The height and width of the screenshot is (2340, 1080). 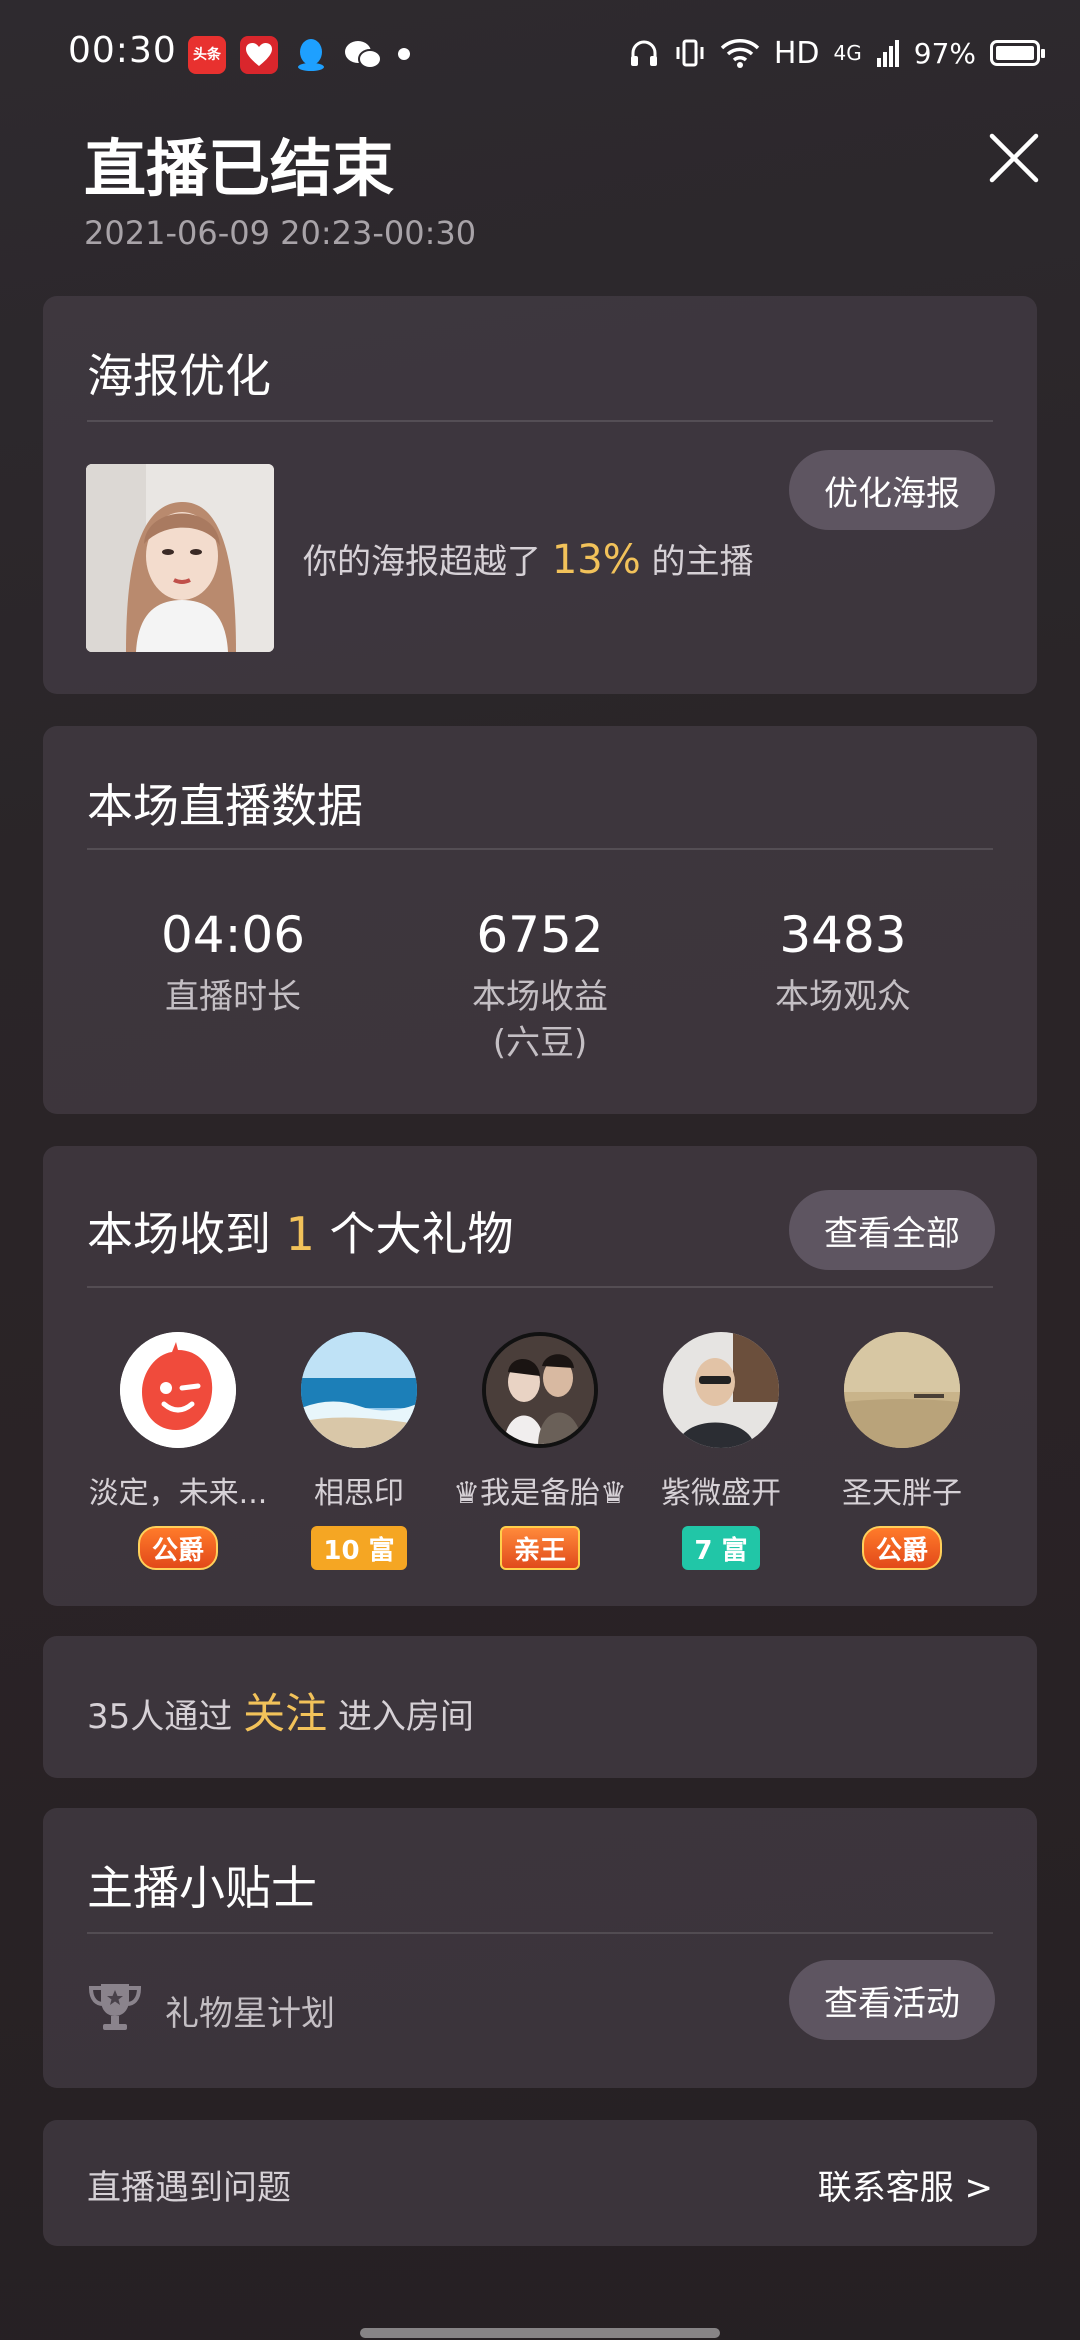 I want to click on rank-badge: 7 富, so click(x=721, y=1548).